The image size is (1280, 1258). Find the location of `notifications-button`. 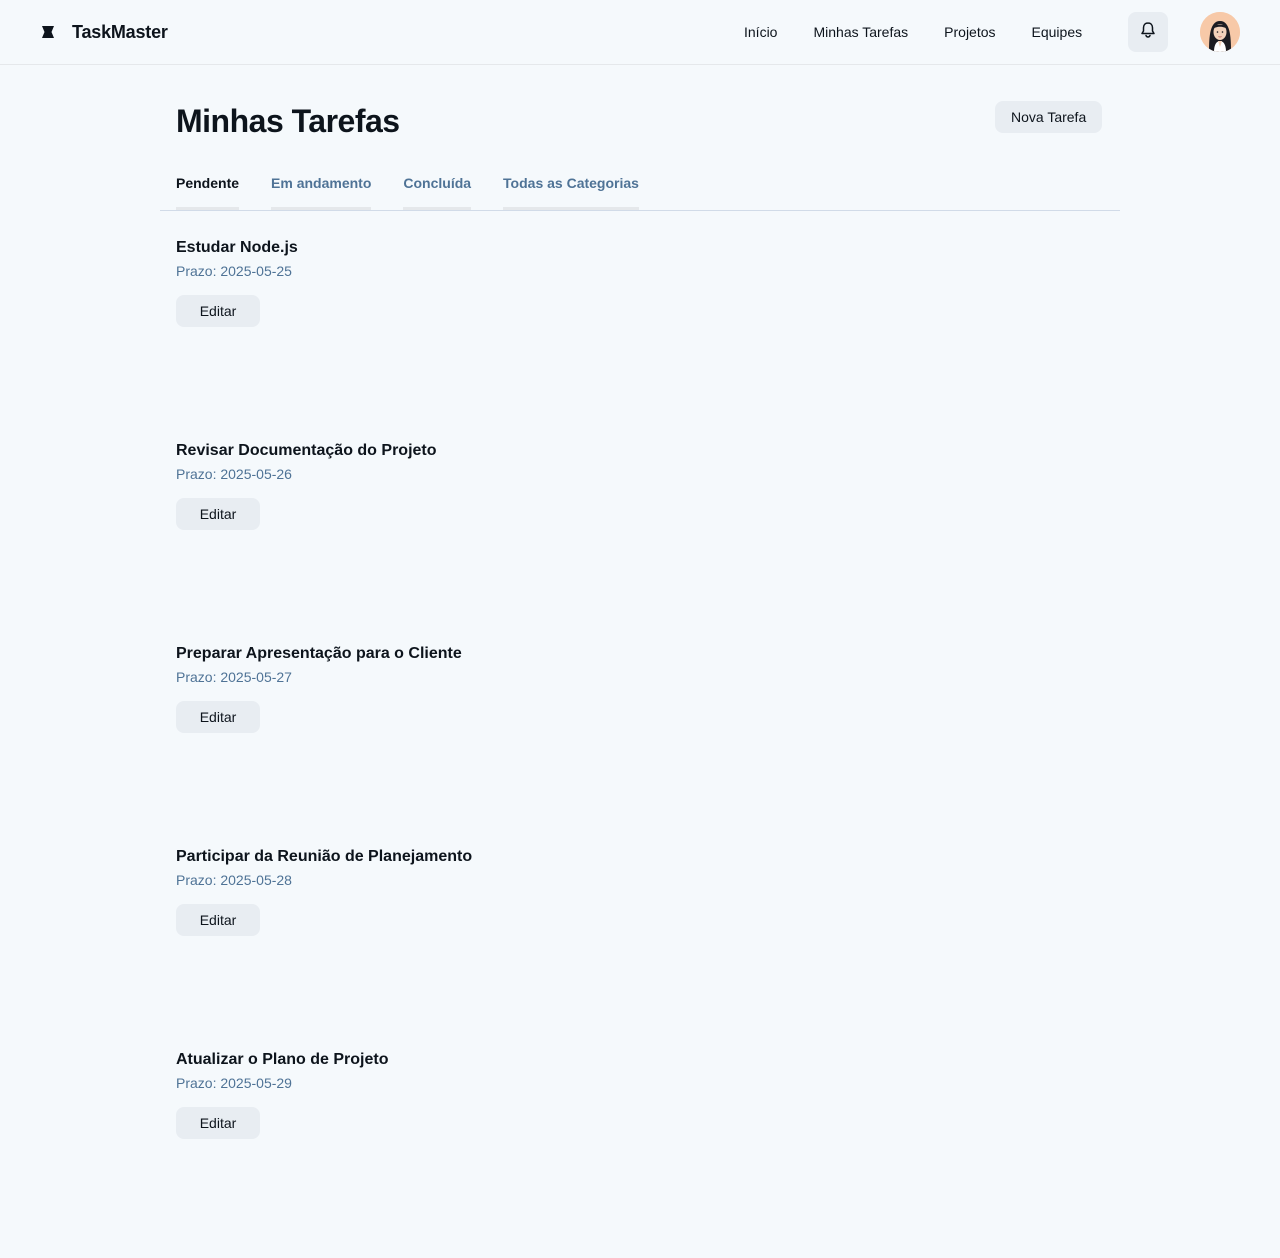

notifications-button is located at coordinates (1148, 32).